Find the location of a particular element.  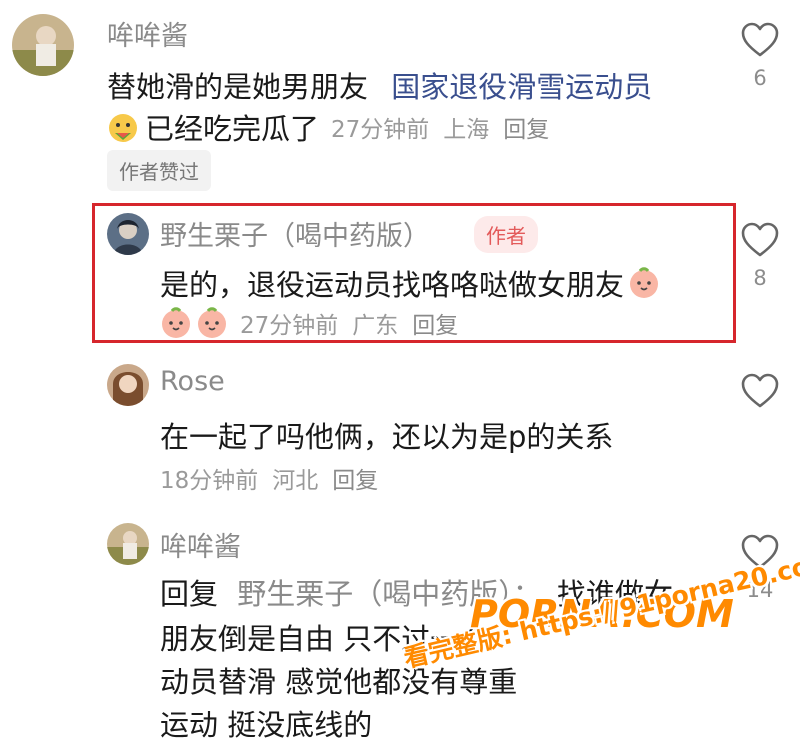

comment-location: 上海 is located at coordinates (466, 130).